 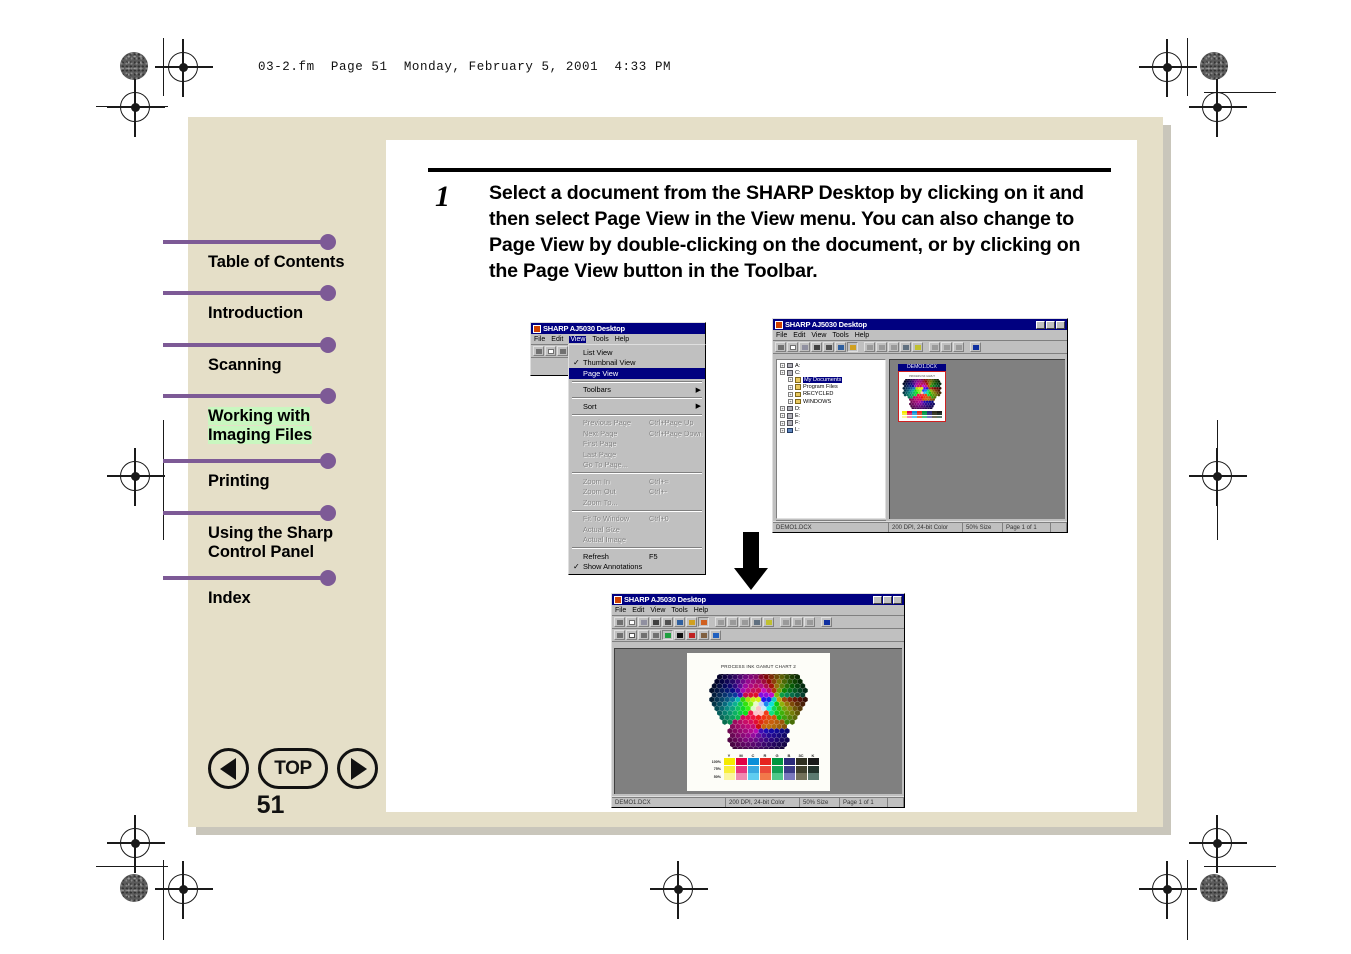 I want to click on annotation-note-icon, so click(x=691, y=635).